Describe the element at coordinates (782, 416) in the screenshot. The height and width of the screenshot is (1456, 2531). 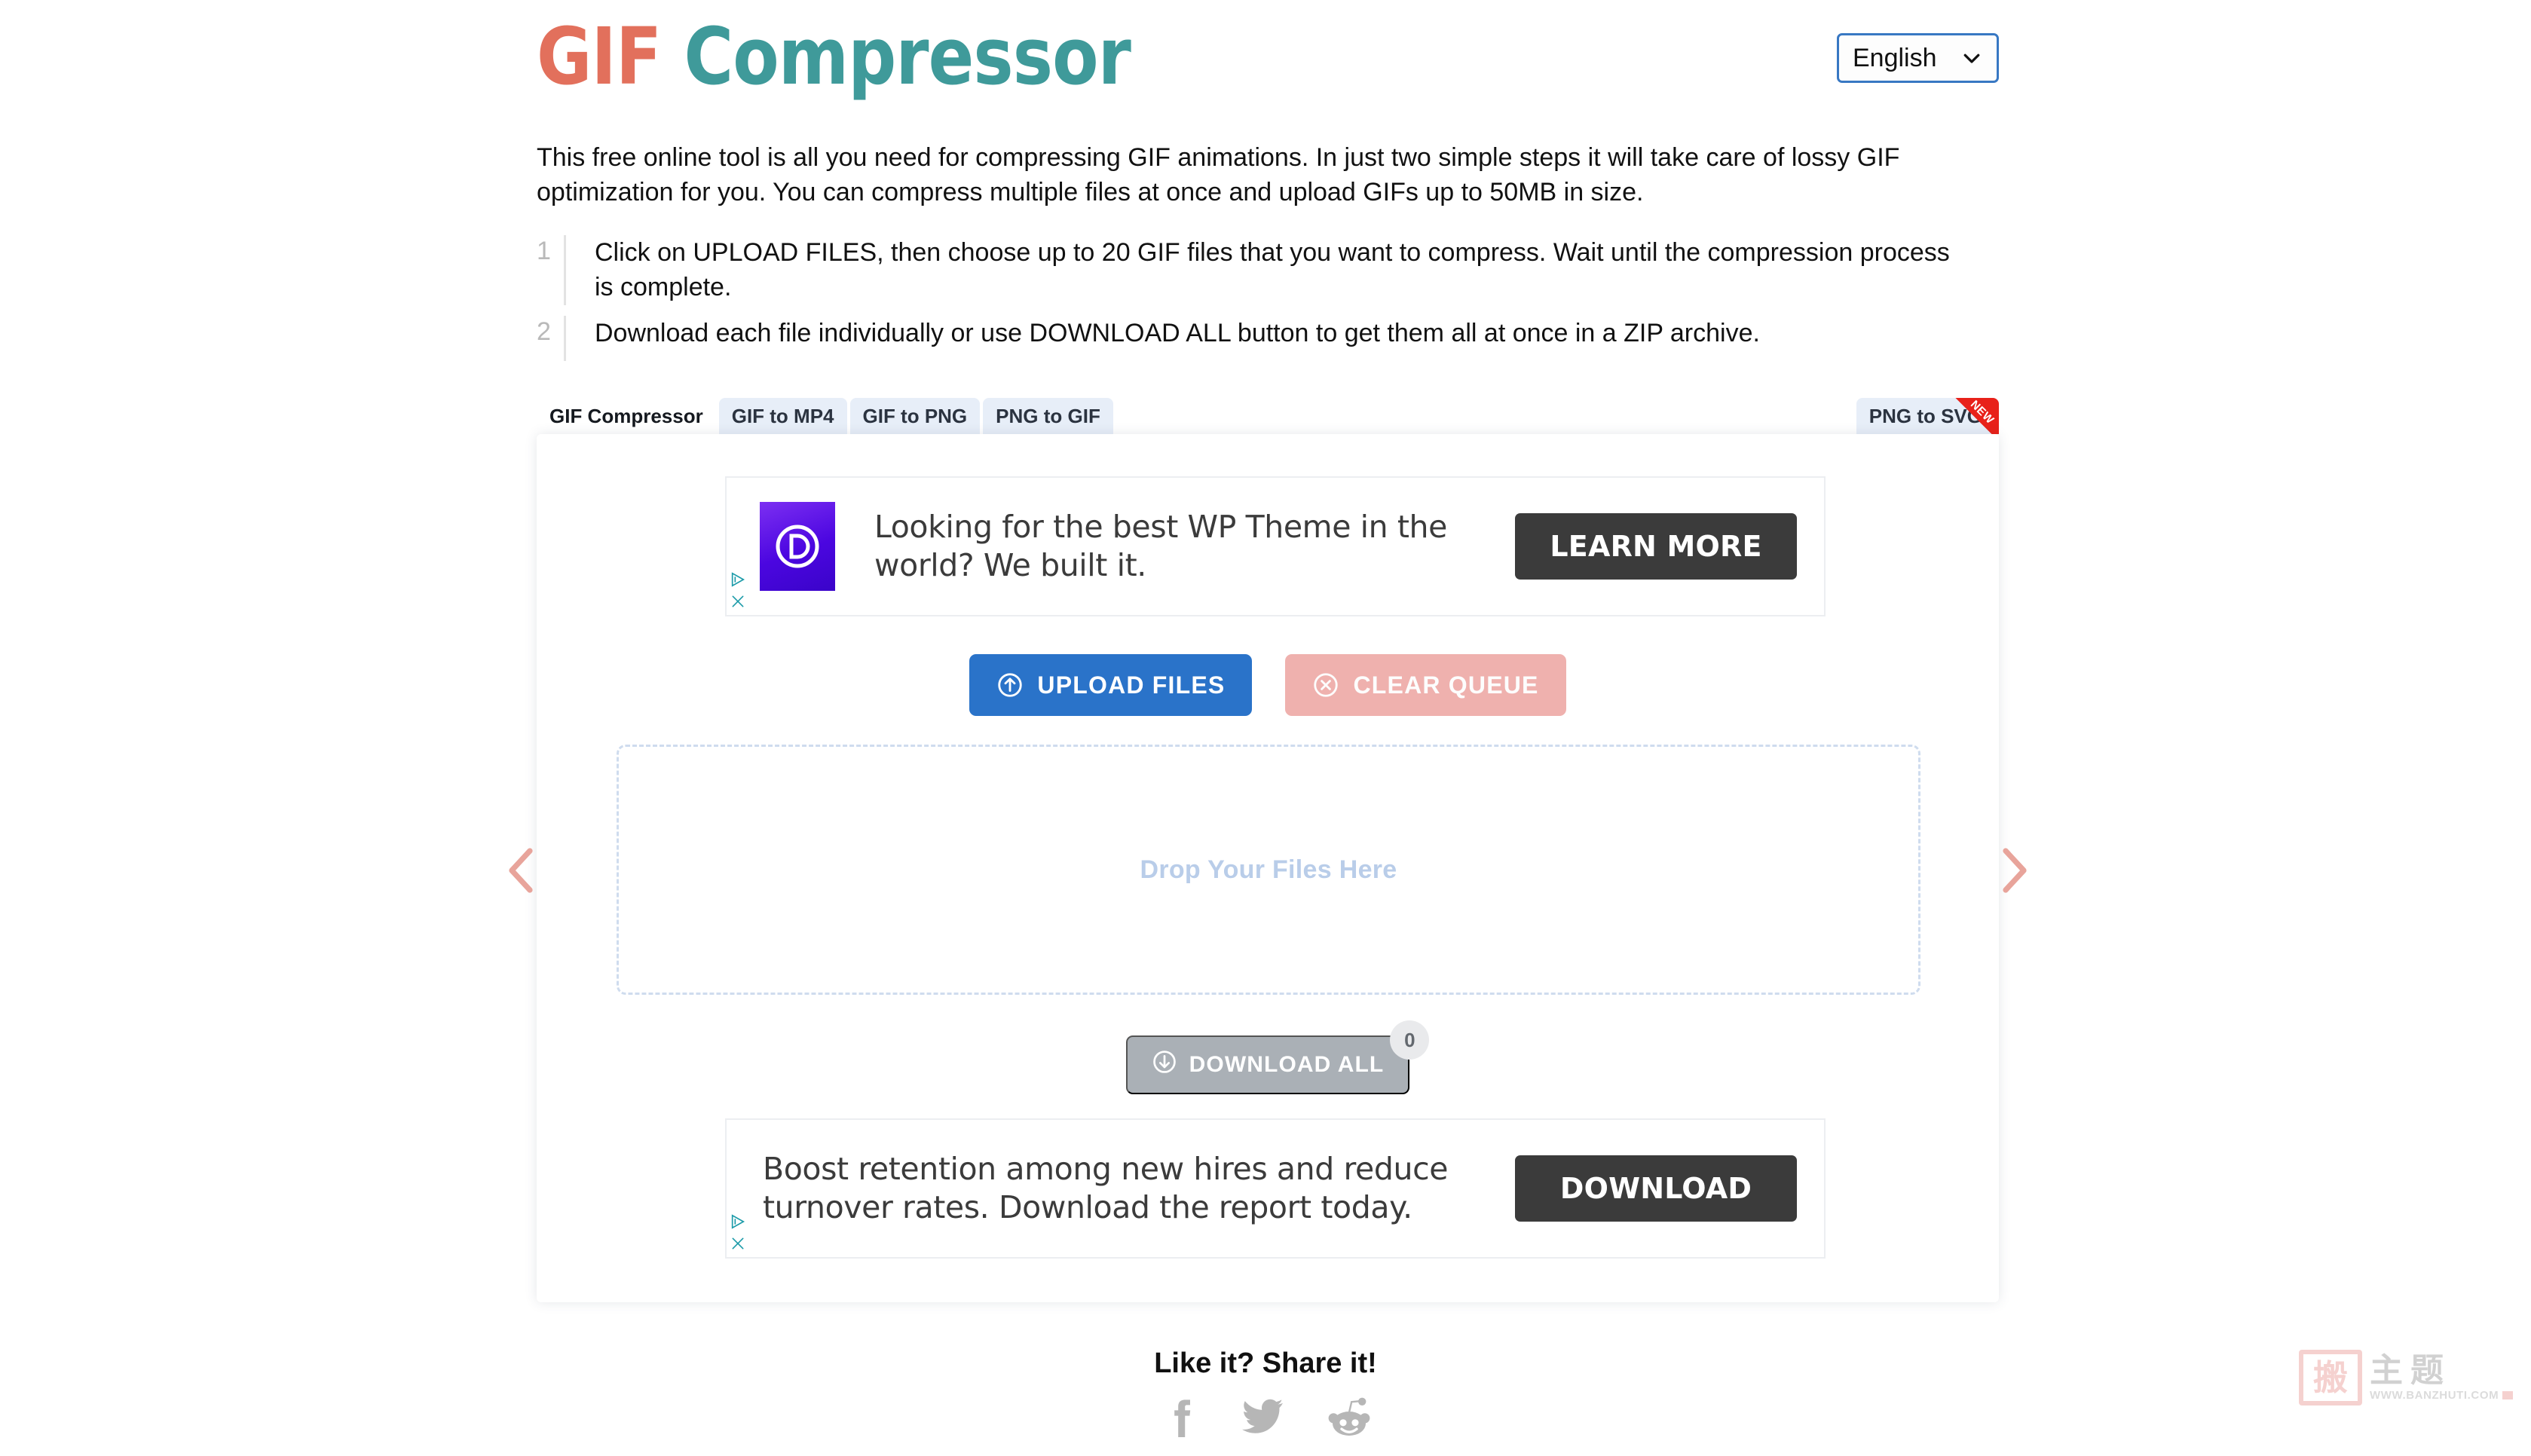
I see `tab-gif-to-mp4: GIF to MP4` at that location.